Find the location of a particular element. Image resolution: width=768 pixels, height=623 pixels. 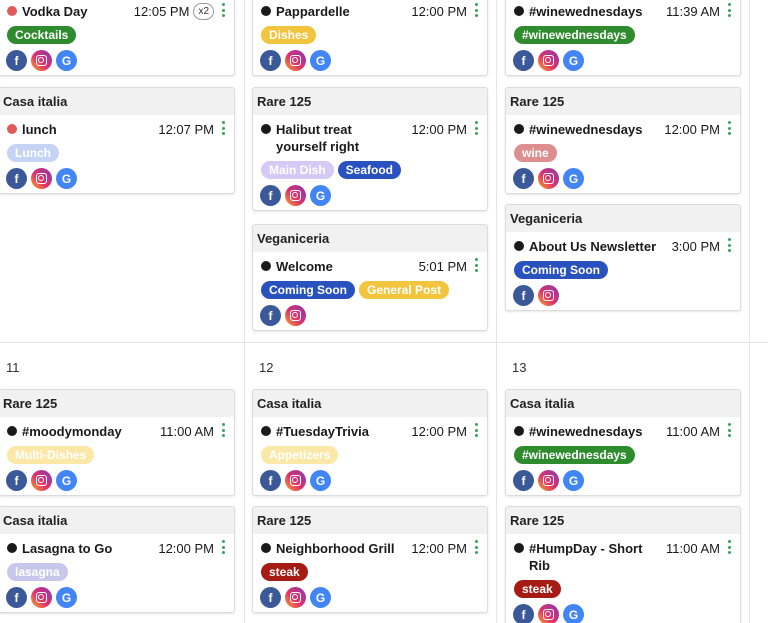

post-title: #HumpDay - Short Rib is located at coordinates (597, 557).